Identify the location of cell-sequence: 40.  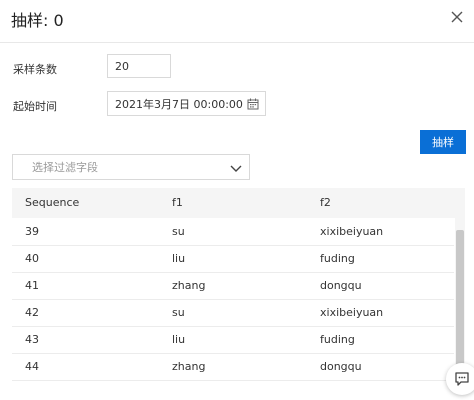
(32, 258).